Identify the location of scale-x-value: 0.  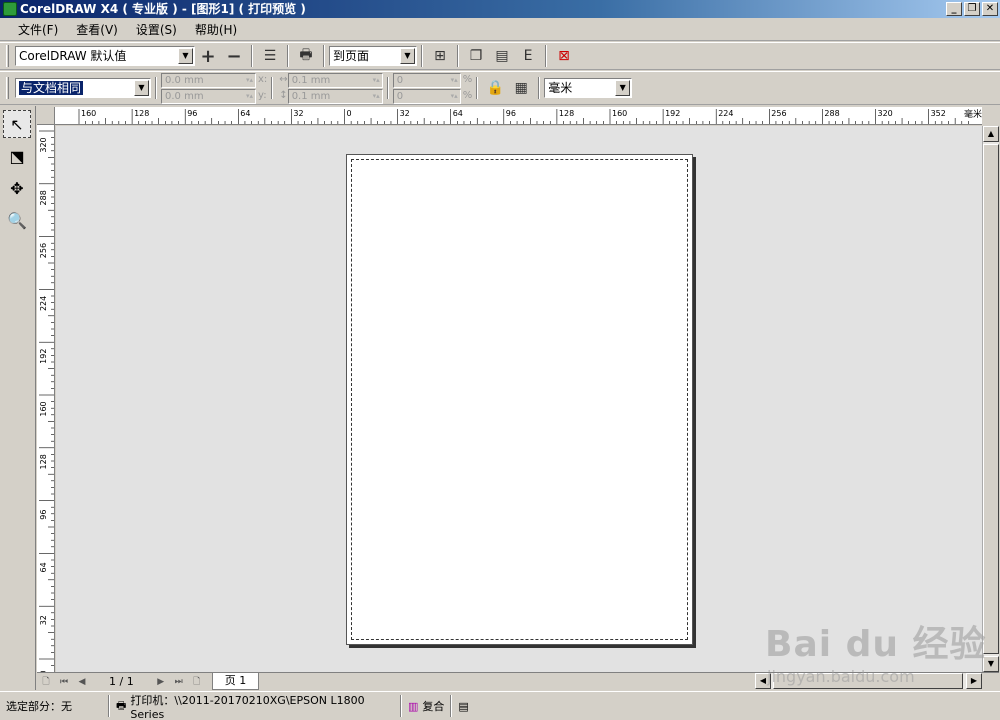
(400, 80).